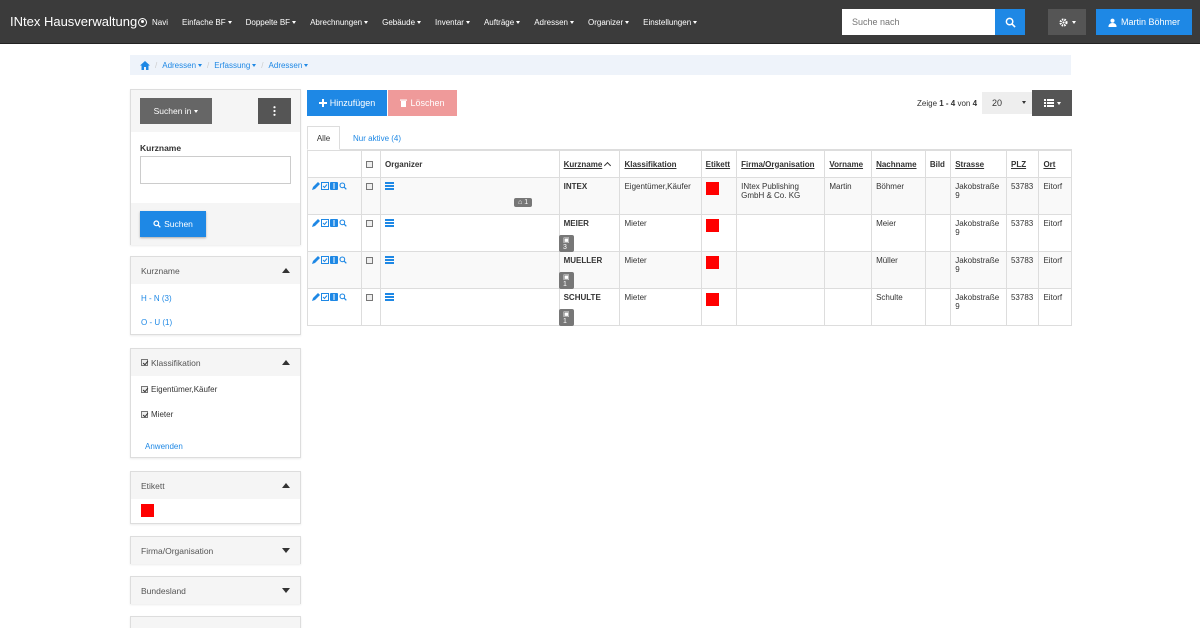  What do you see at coordinates (898, 164) in the screenshot?
I see `col-nachname: Nachname` at bounding box center [898, 164].